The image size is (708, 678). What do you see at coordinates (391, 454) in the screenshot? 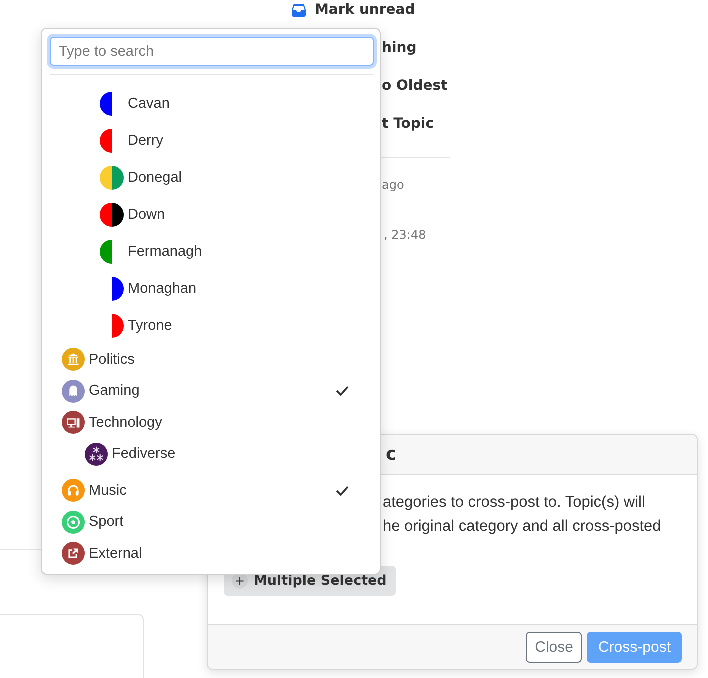
I see `modal-title: c` at bounding box center [391, 454].